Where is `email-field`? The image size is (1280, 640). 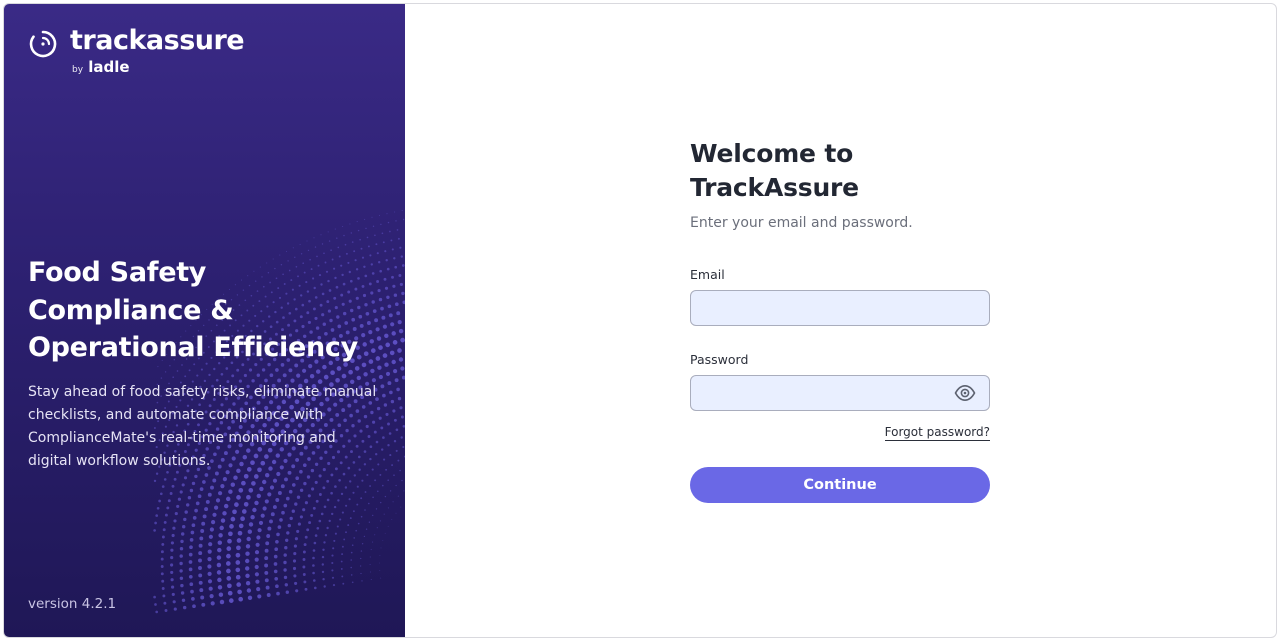
email-field is located at coordinates (840, 308).